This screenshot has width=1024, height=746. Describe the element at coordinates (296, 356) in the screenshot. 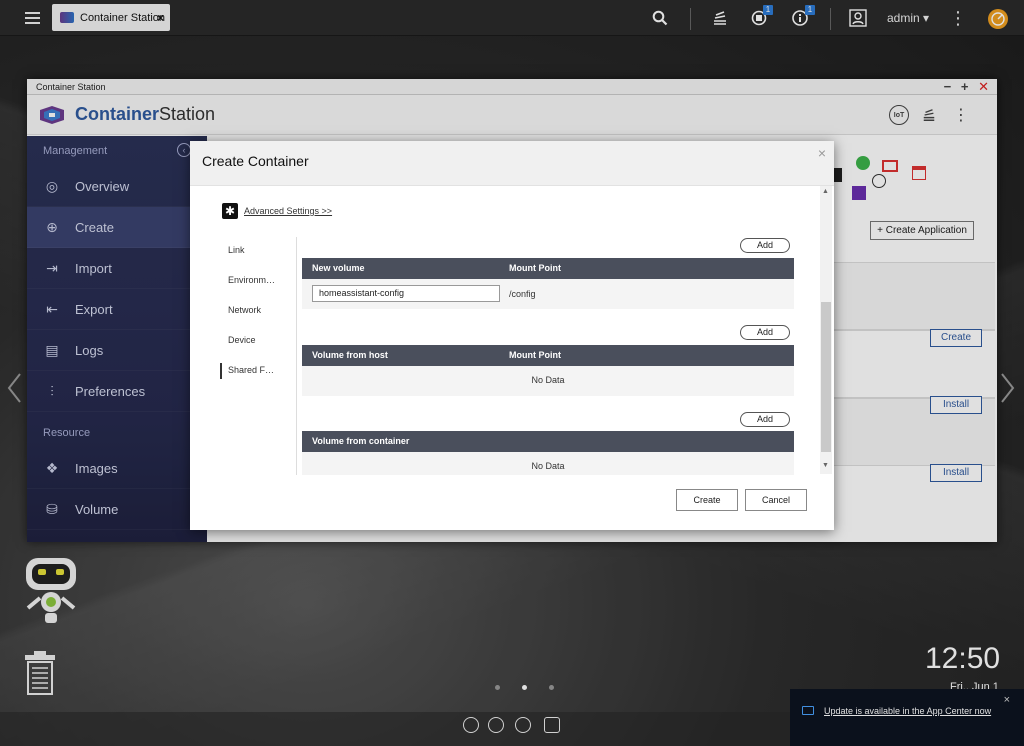

I see `content-divider` at that location.